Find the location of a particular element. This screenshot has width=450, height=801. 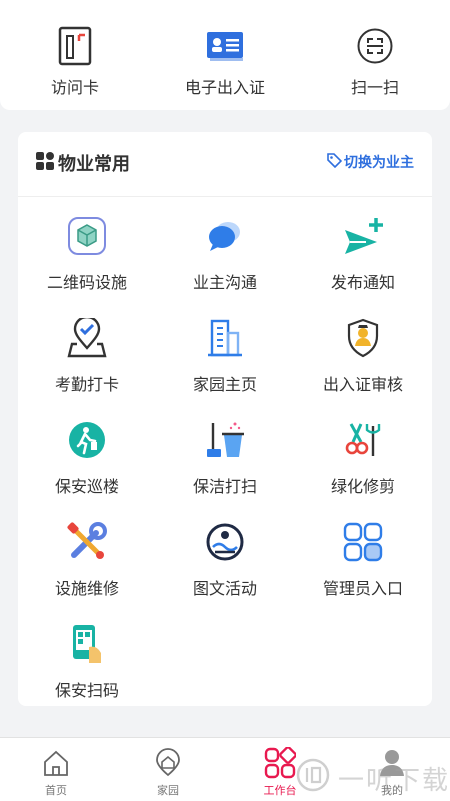

patrol-label: 保安巡楼 is located at coordinates (86, 486).